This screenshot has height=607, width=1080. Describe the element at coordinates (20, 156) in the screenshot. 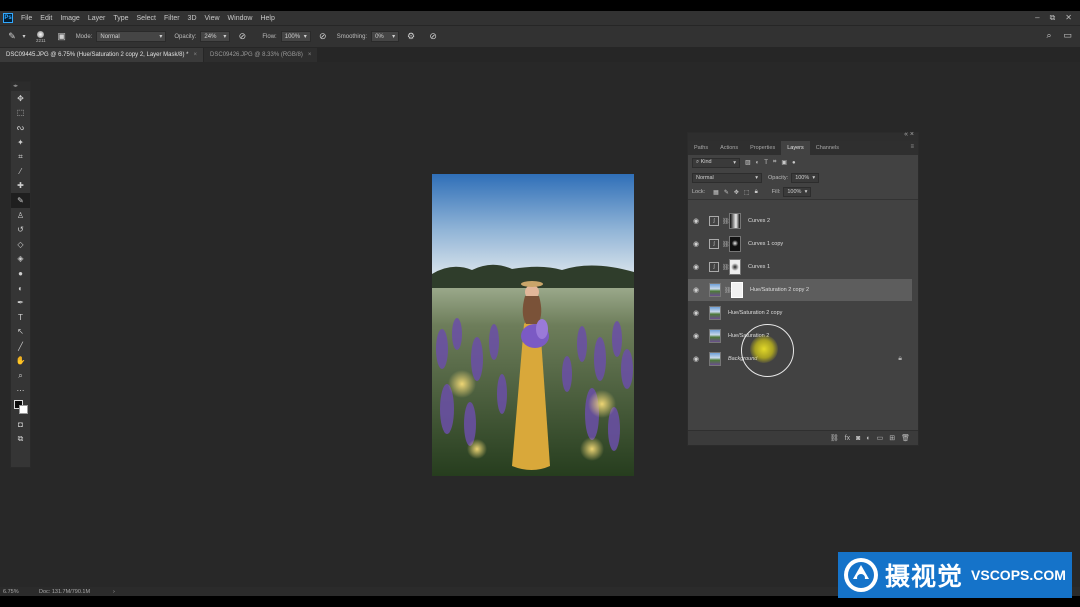

I see `crop-tool-icon: ⌗` at that location.